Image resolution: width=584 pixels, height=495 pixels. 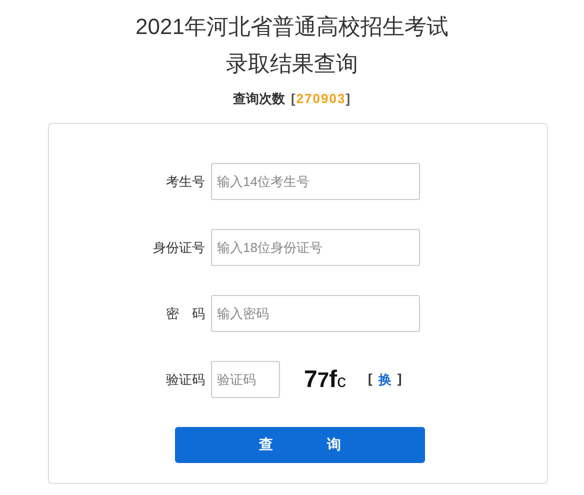 I want to click on page-title: 录取结果查询, so click(x=292, y=64).